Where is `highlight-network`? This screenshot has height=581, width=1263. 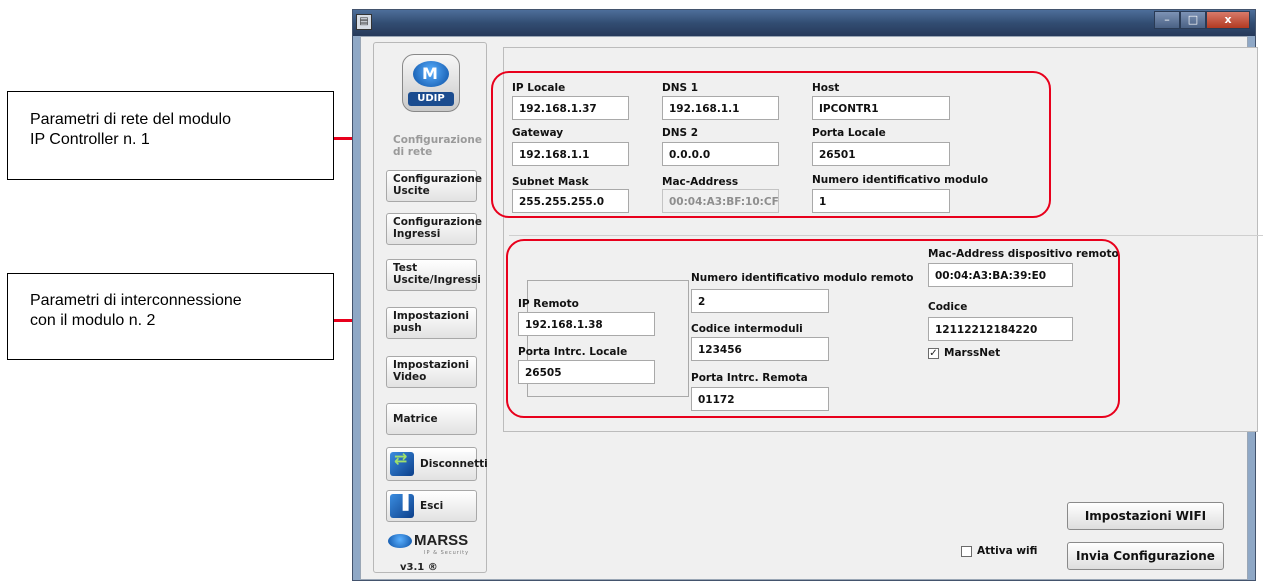 highlight-network is located at coordinates (771, 144).